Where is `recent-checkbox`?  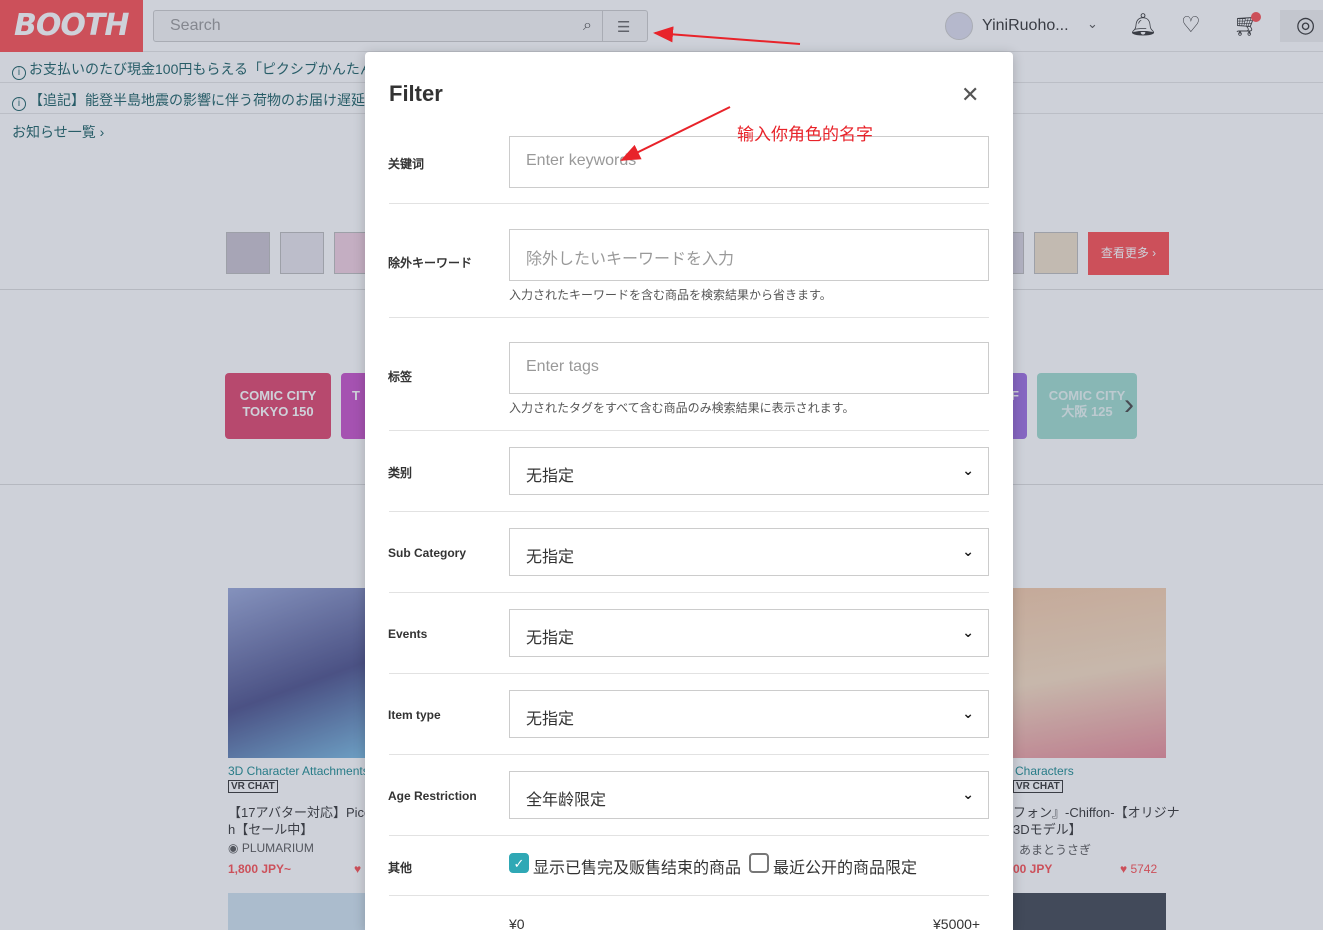
recent-checkbox is located at coordinates (759, 863).